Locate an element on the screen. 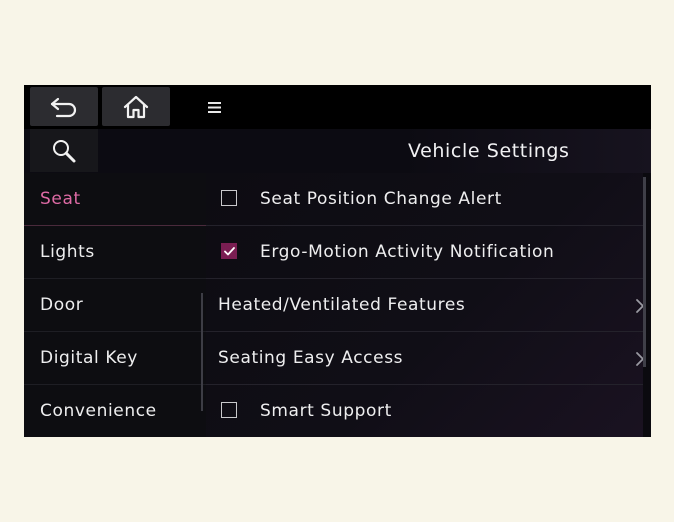  checkbox-checked is located at coordinates (229, 251).